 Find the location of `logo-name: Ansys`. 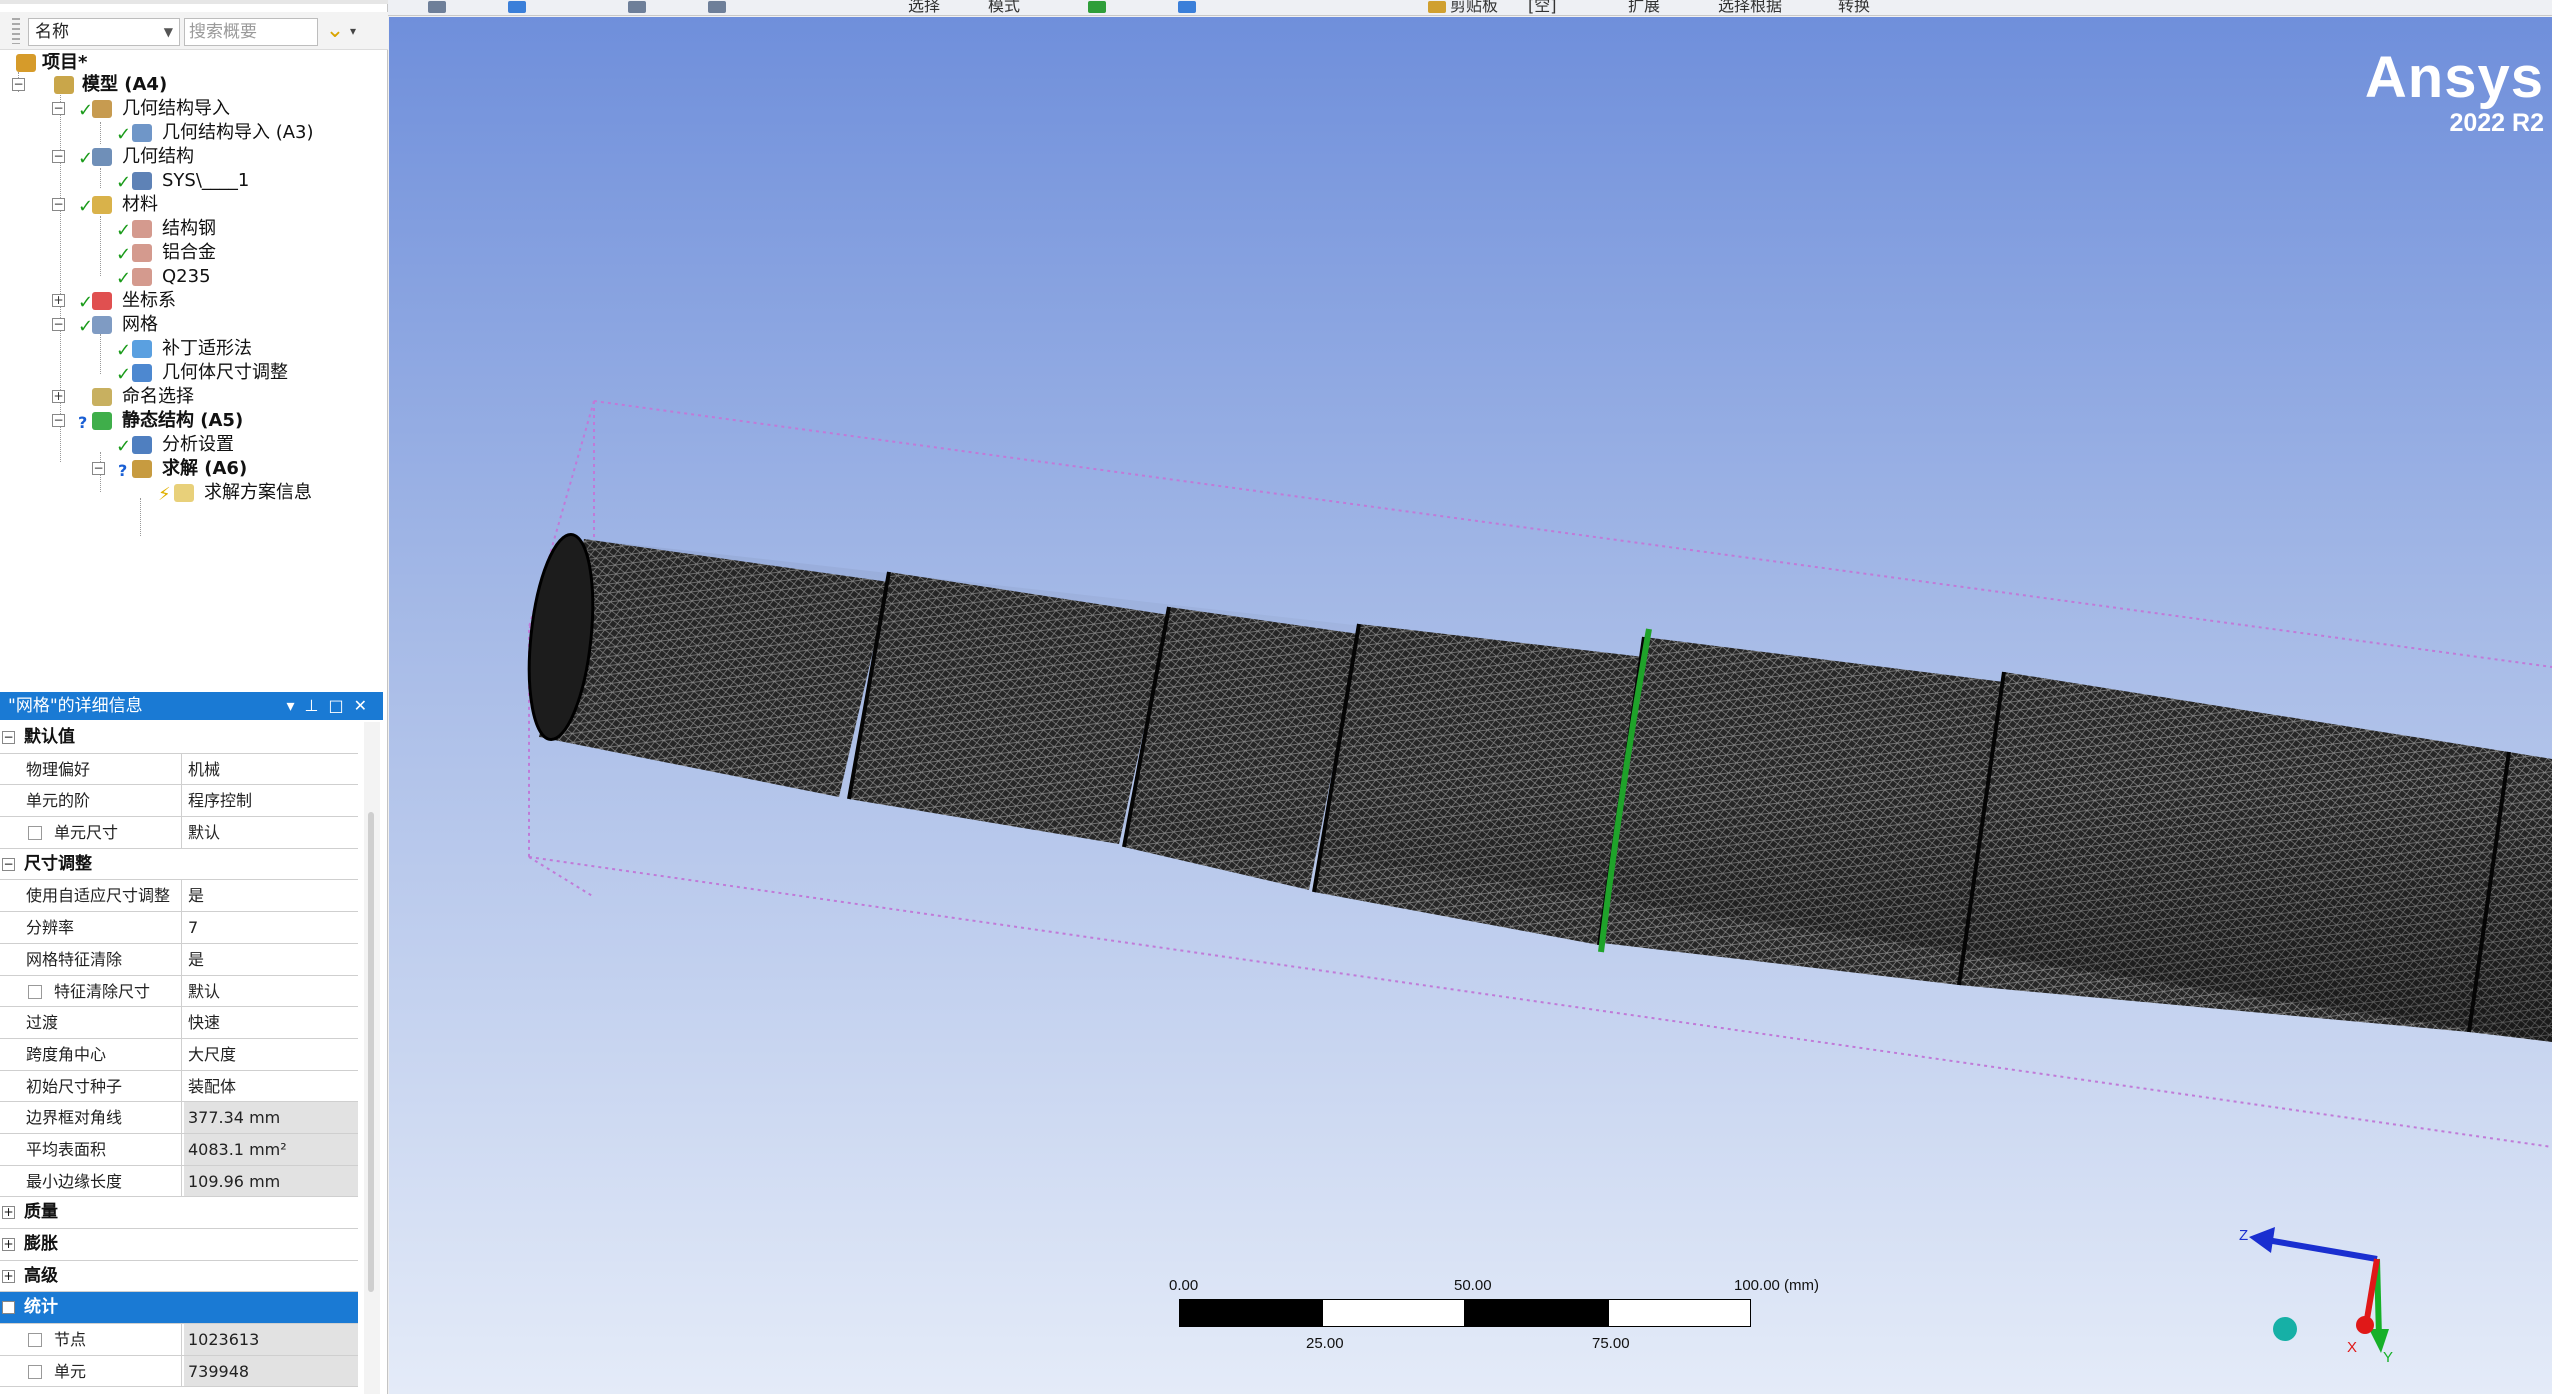

logo-name: Ansys is located at coordinates (2454, 77).